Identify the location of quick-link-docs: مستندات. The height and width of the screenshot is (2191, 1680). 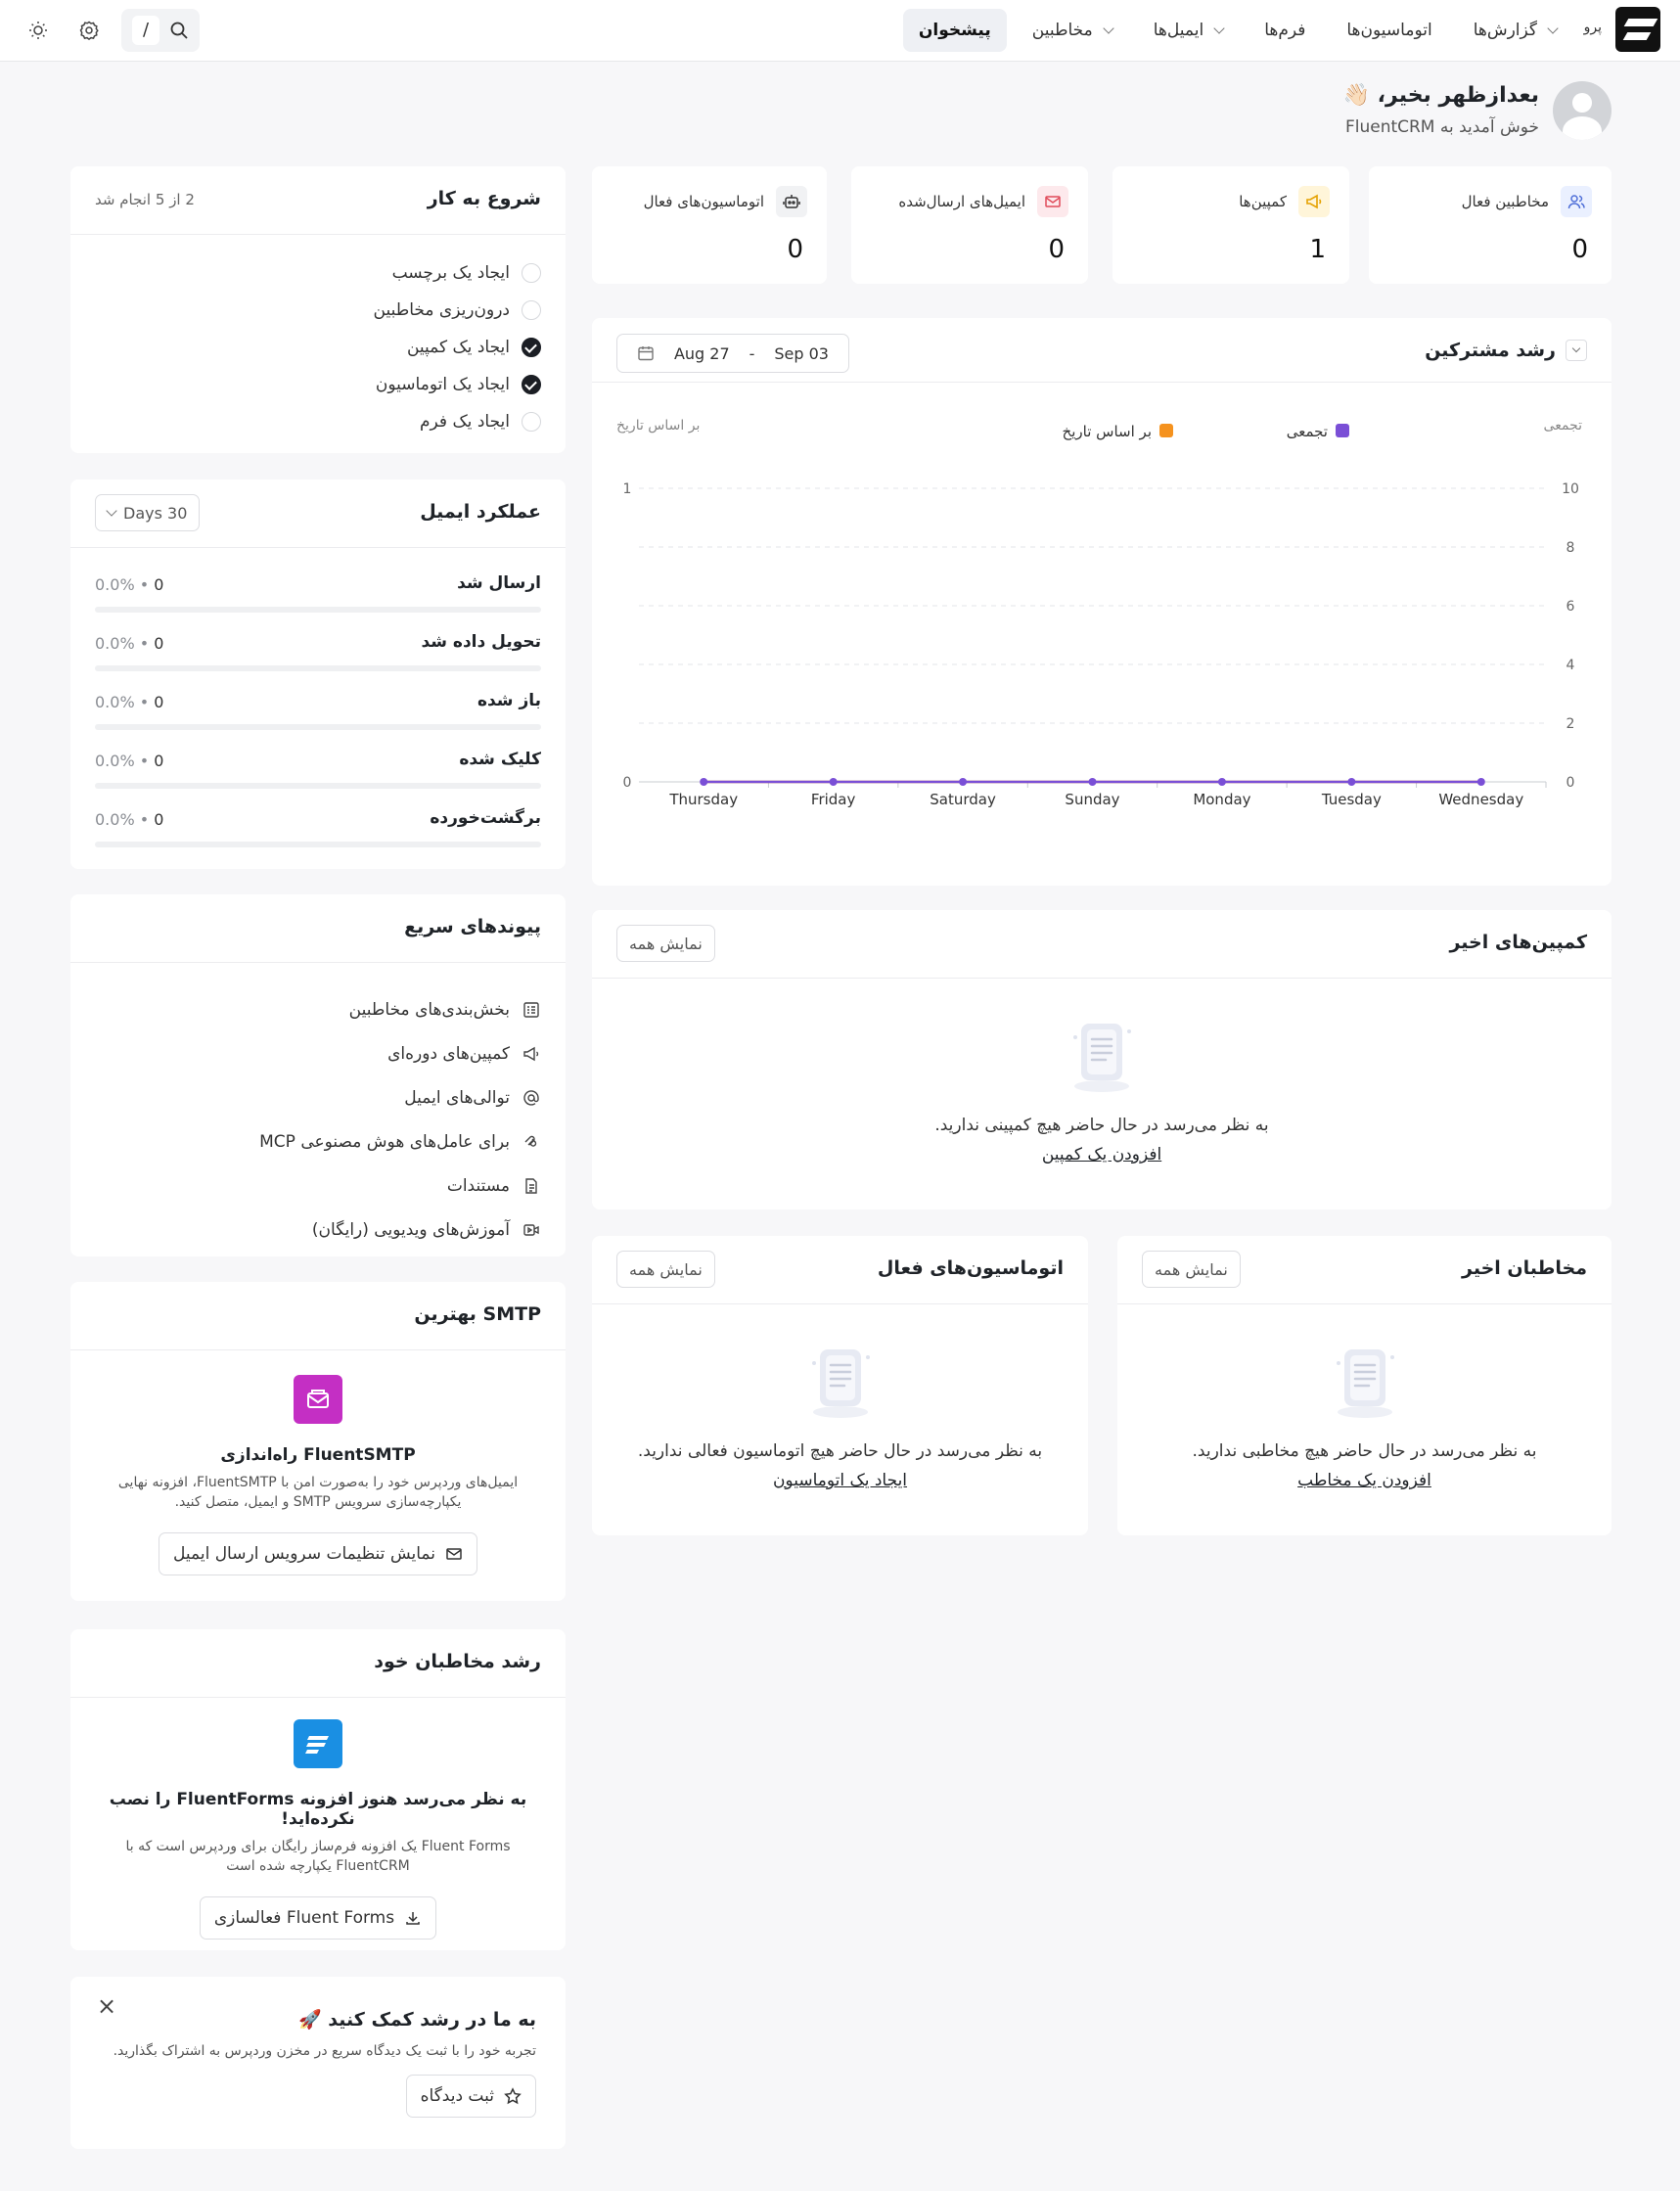
(400, 1186).